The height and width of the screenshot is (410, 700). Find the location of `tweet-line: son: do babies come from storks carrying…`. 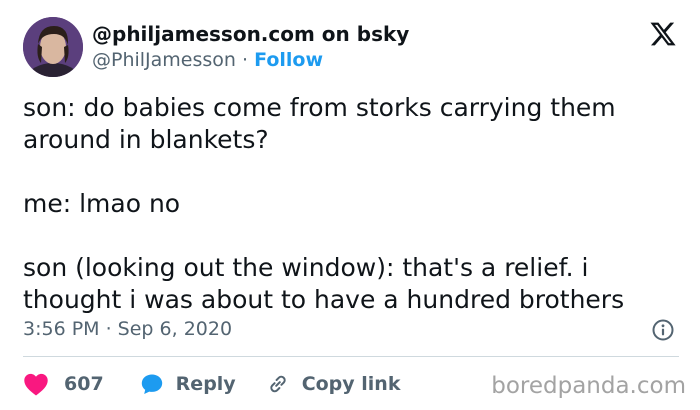

tweet-line: son: do babies come from storks carrying… is located at coordinates (319, 107).